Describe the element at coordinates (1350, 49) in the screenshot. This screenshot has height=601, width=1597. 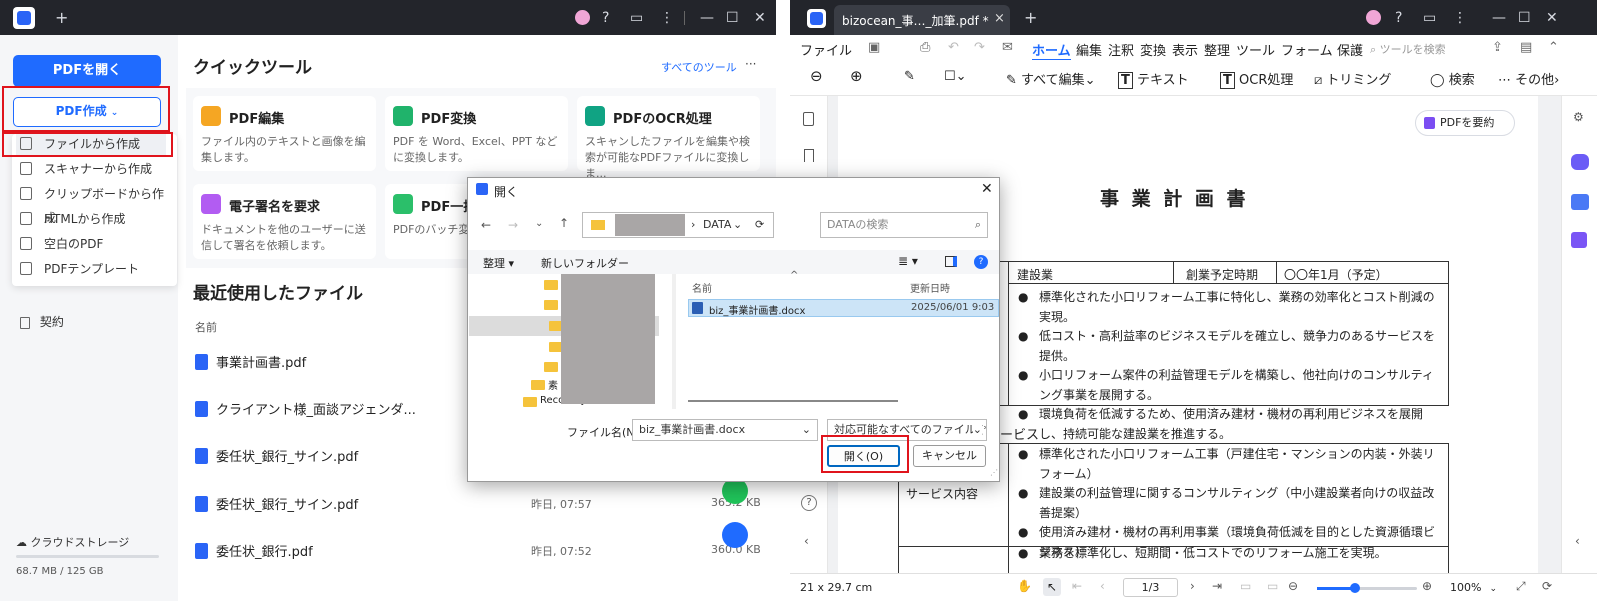
I see `menu-protect: 保護` at that location.